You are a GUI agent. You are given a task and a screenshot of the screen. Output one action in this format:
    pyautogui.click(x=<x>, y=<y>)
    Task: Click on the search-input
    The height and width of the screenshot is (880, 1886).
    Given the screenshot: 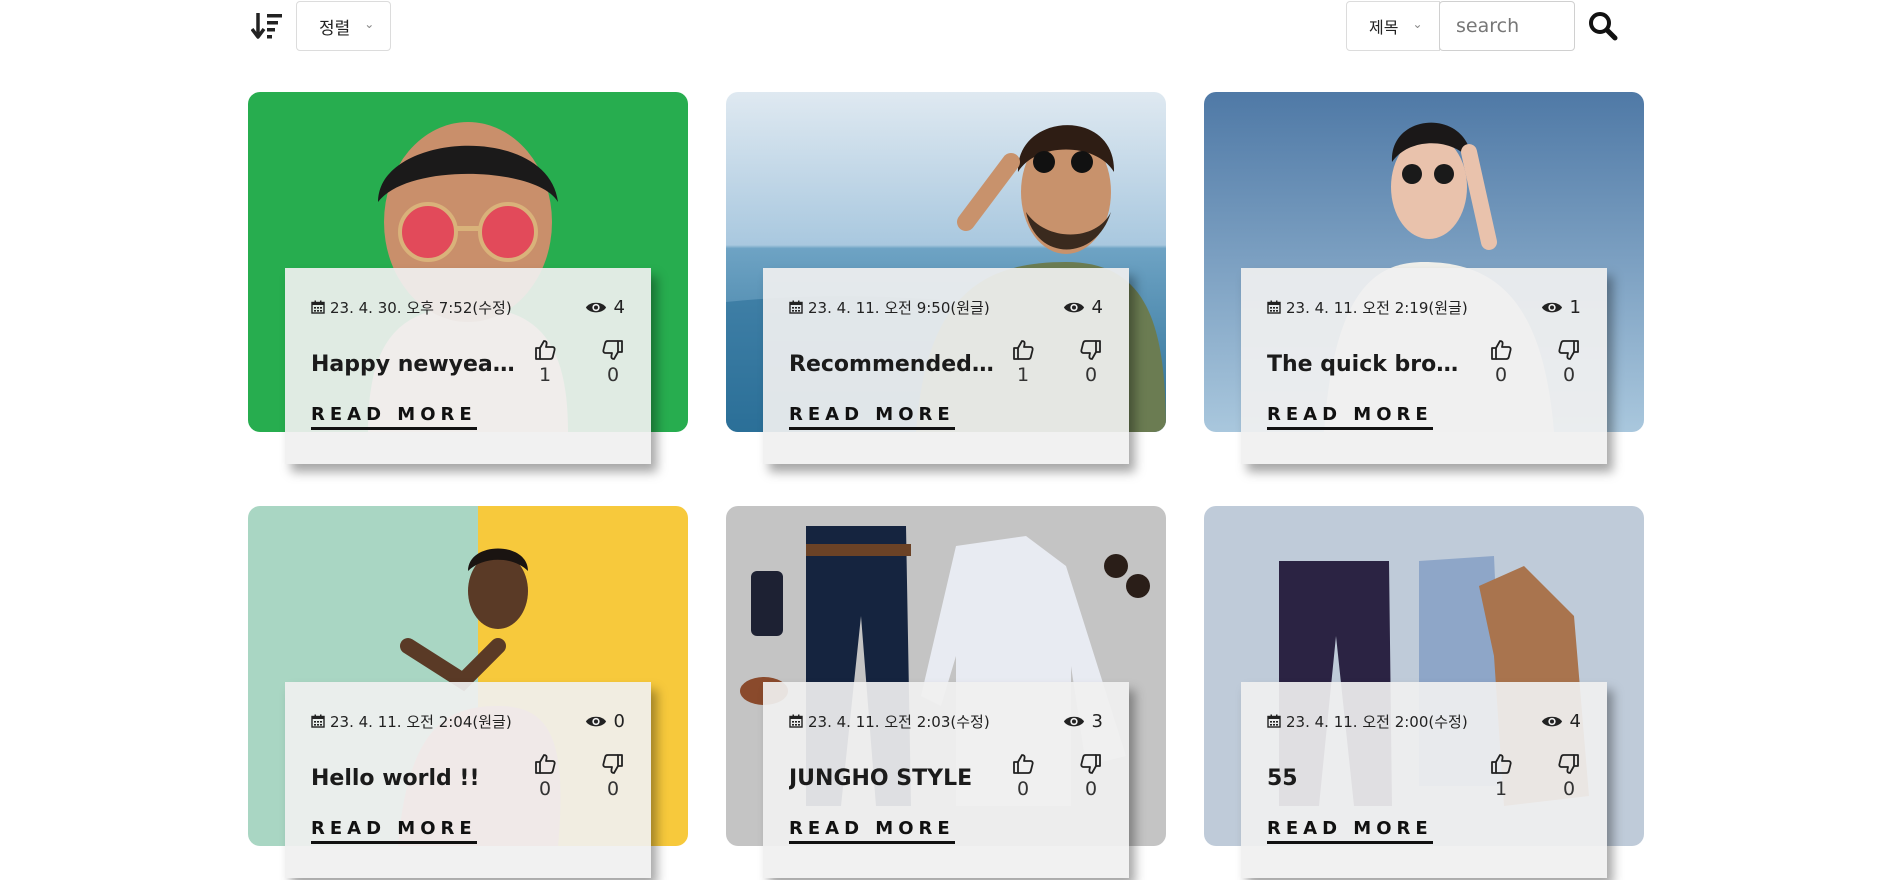 What is the action you would take?
    pyautogui.click(x=1507, y=26)
    